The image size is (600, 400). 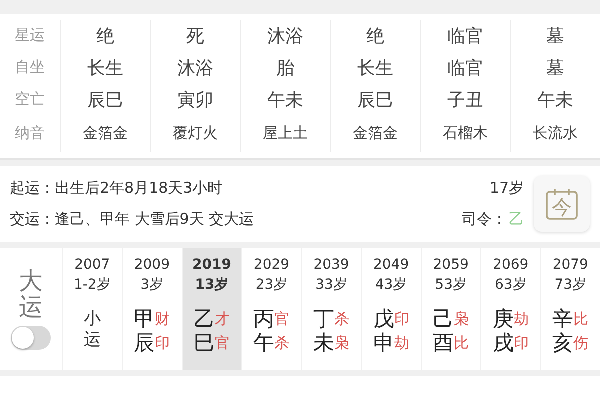 What do you see at coordinates (511, 265) in the screenshot?
I see `period-year: 2069` at bounding box center [511, 265].